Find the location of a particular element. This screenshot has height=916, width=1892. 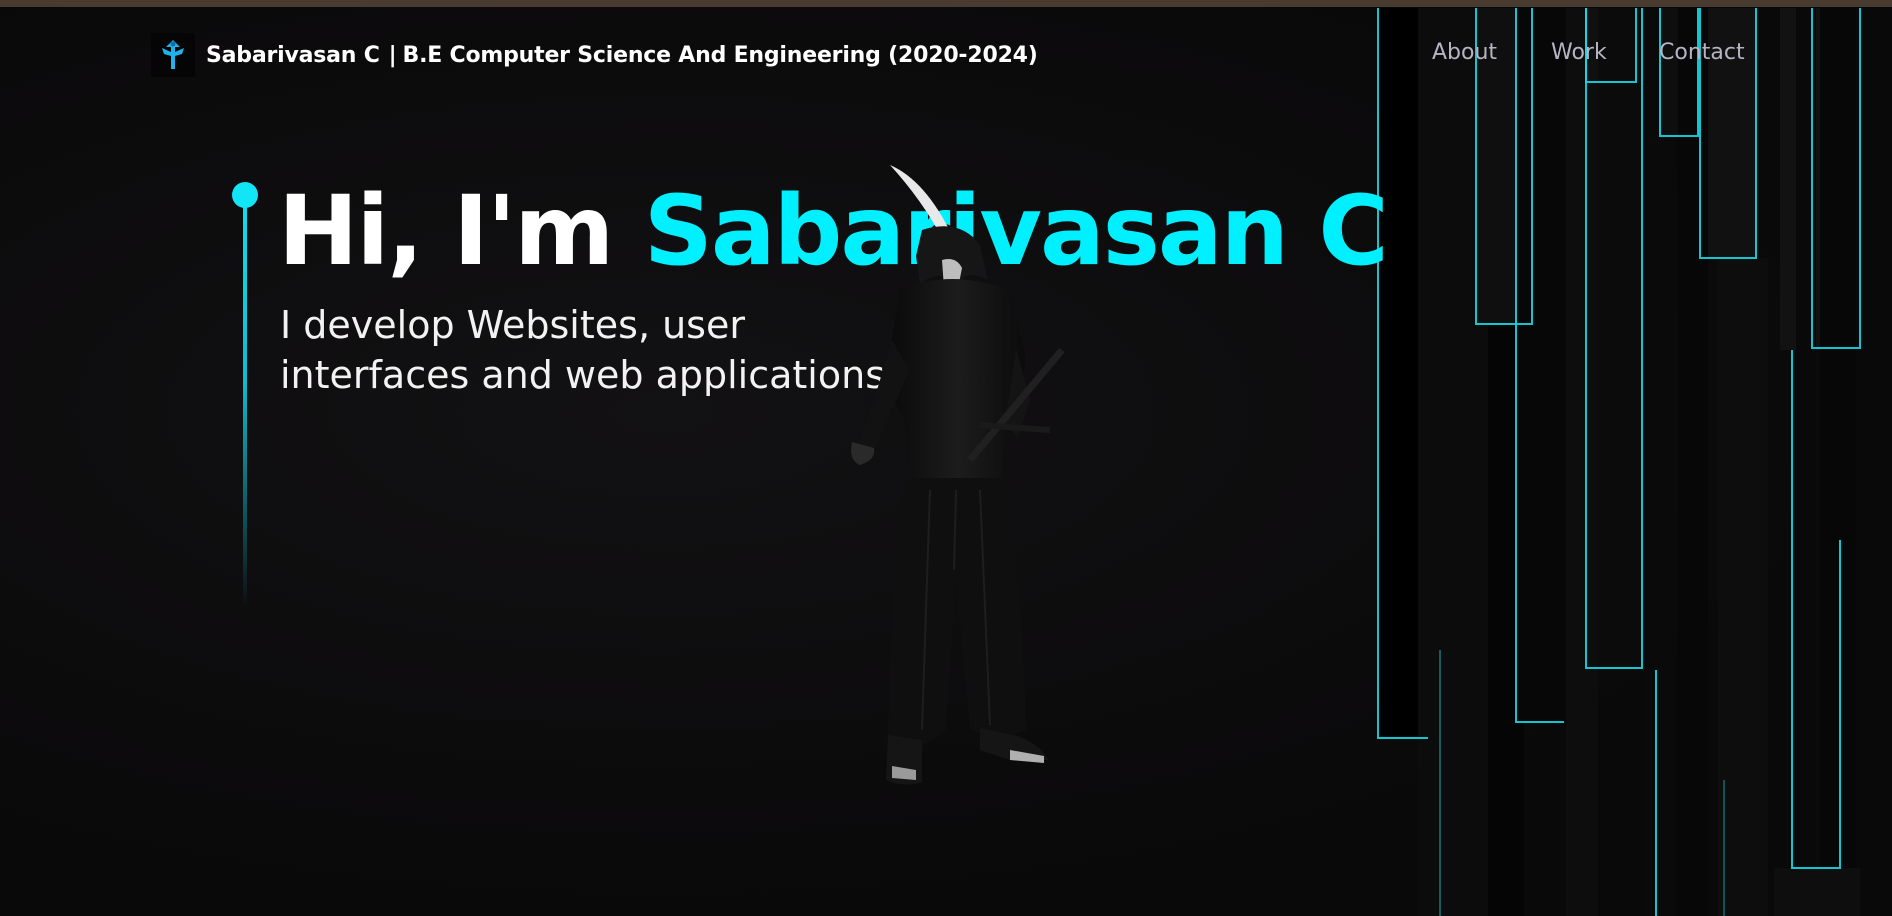

samurai-figure is located at coordinates (958, 475).